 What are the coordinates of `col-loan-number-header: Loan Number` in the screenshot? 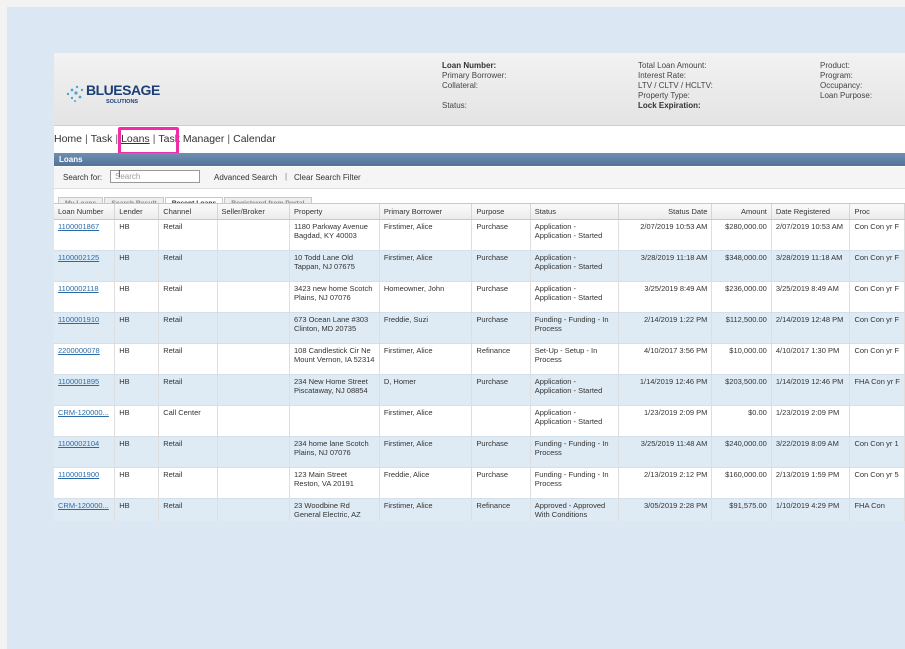 It's located at (85, 212).